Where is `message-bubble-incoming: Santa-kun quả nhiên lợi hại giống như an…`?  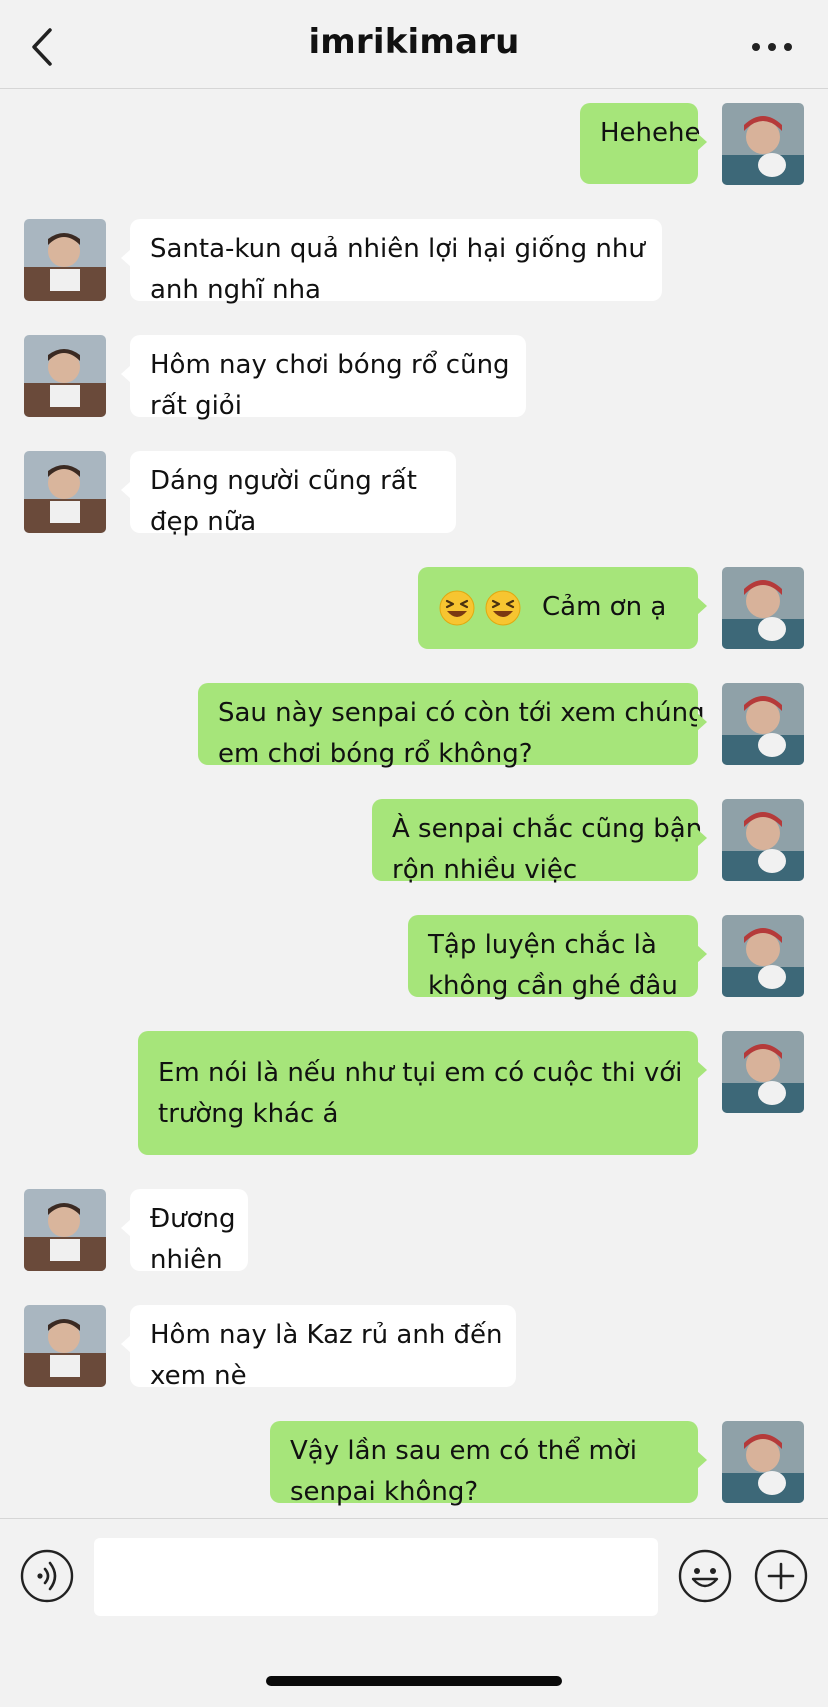
message-bubble-incoming: Santa-kun quả nhiên lợi hại giống như an… is located at coordinates (391, 262).